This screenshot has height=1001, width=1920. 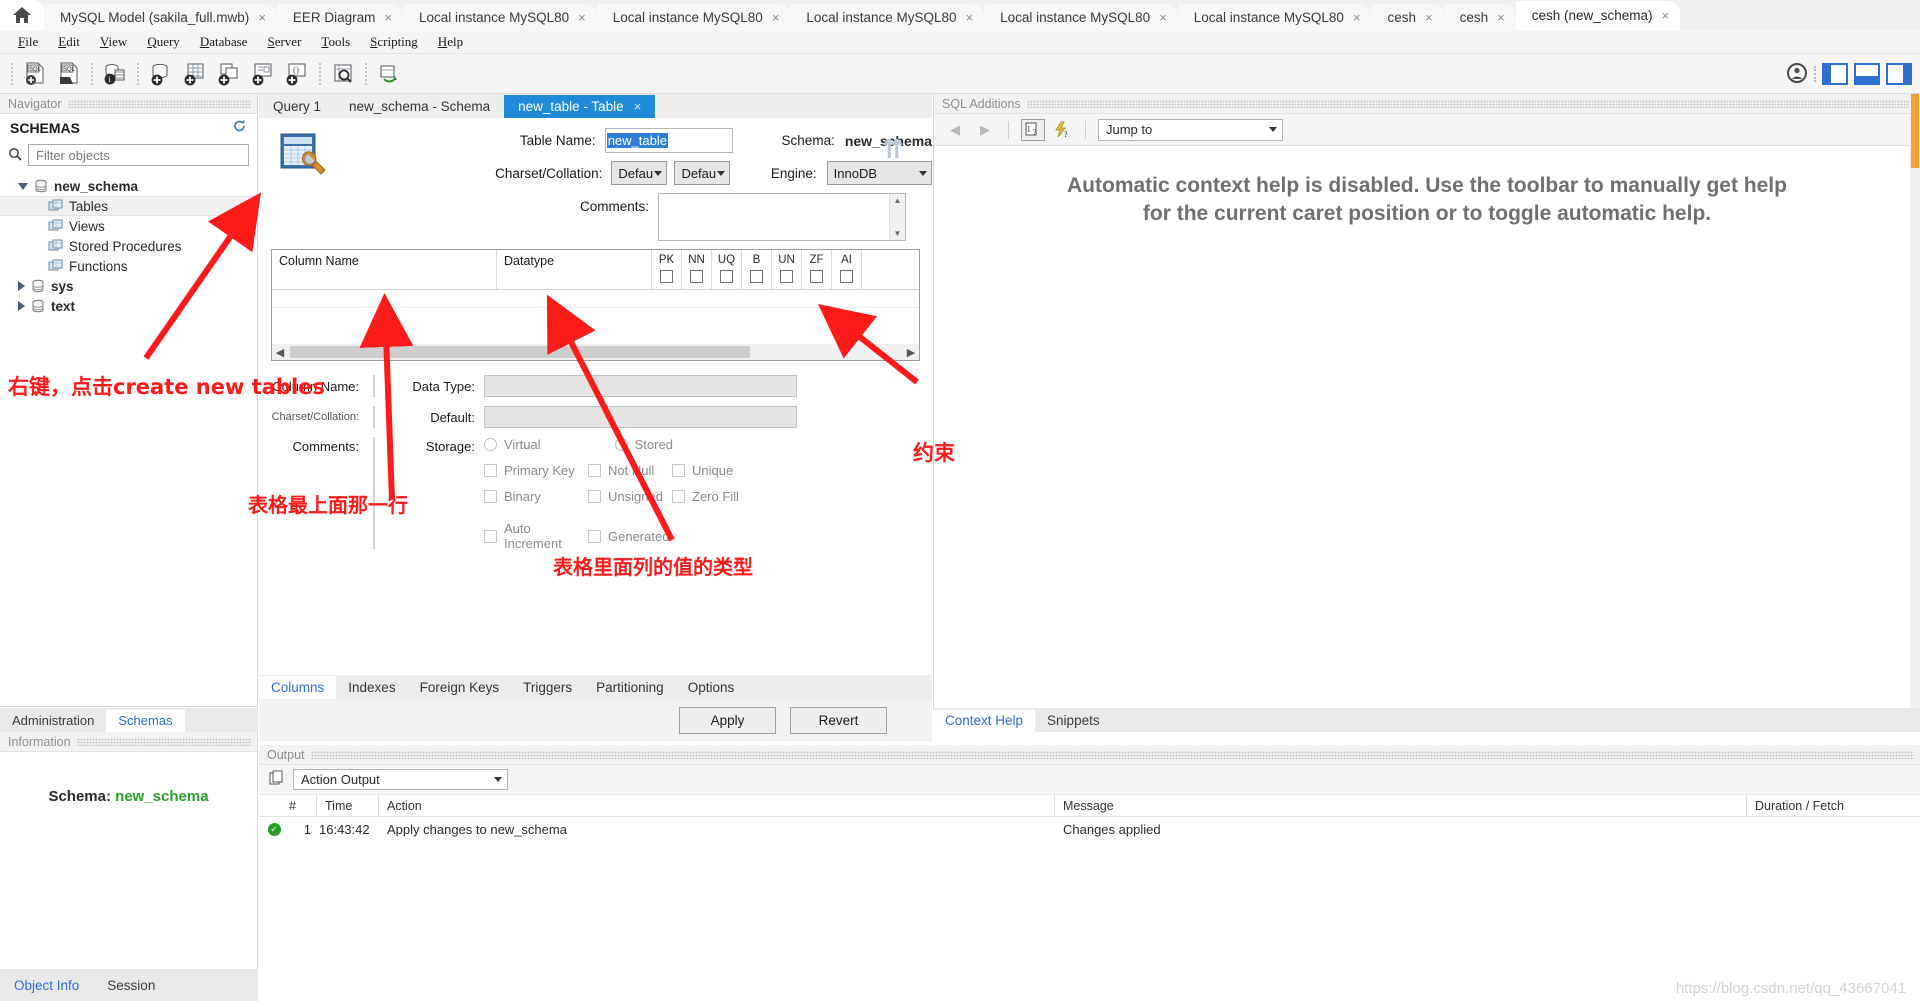 I want to click on menu-file: FFileile, so click(x=28, y=42).